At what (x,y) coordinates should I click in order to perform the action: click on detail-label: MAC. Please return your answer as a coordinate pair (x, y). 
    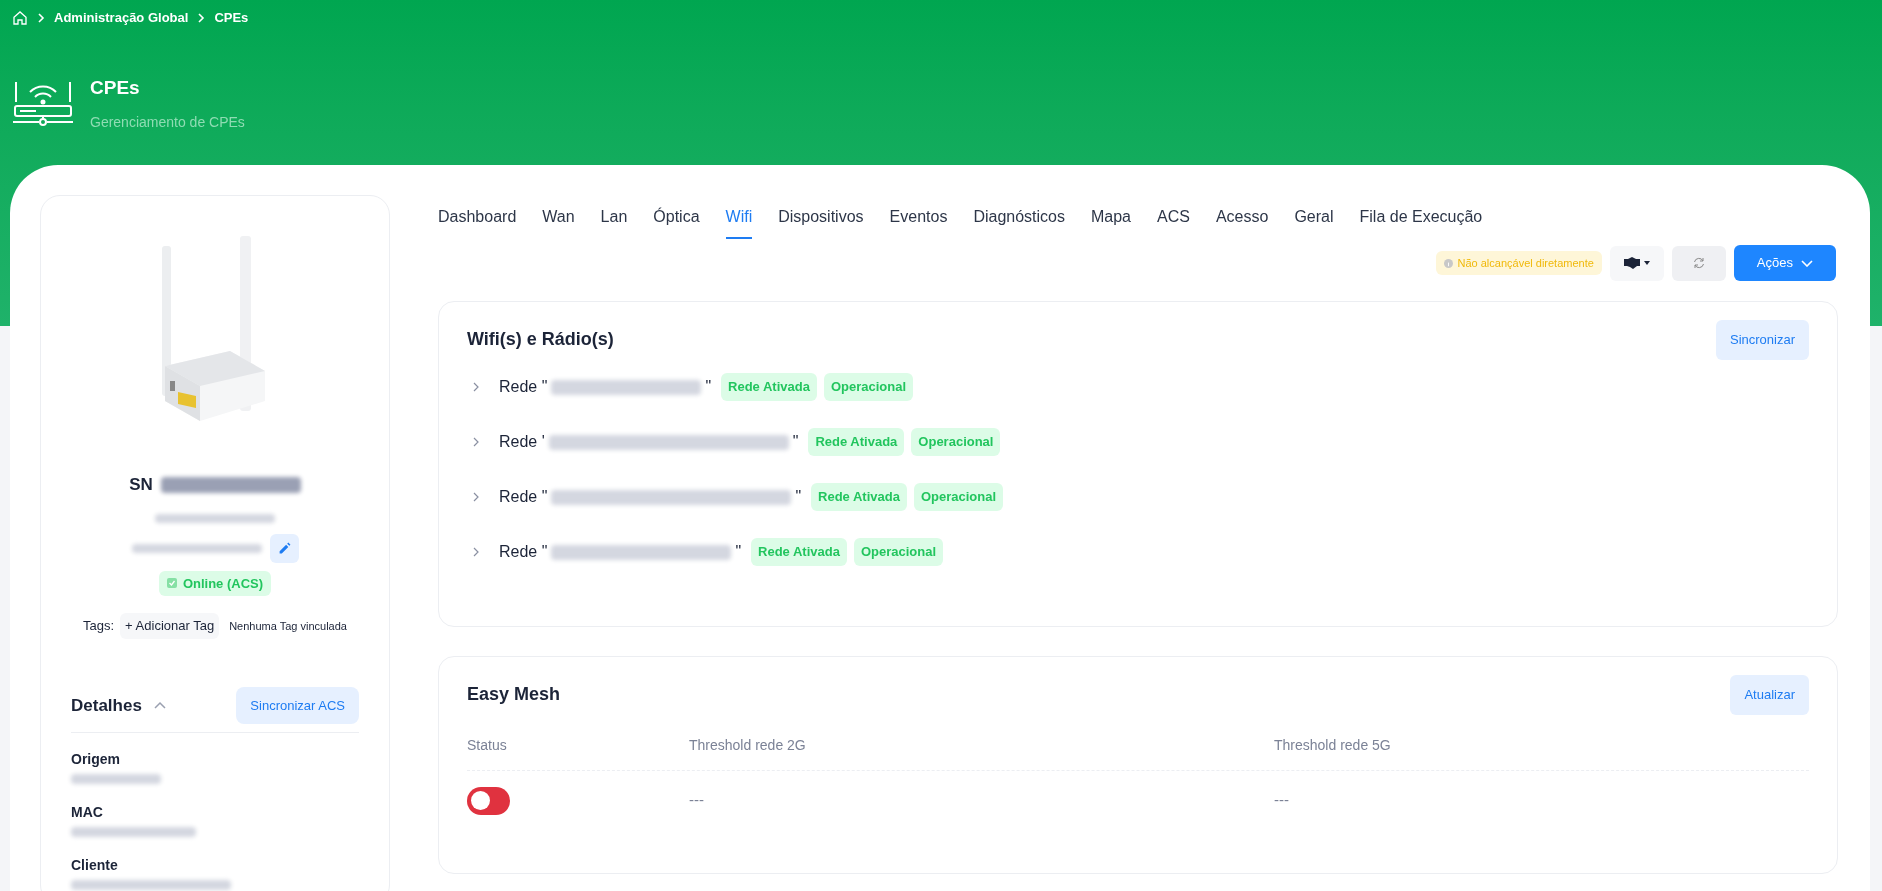
    Looking at the image, I should click on (87, 812).